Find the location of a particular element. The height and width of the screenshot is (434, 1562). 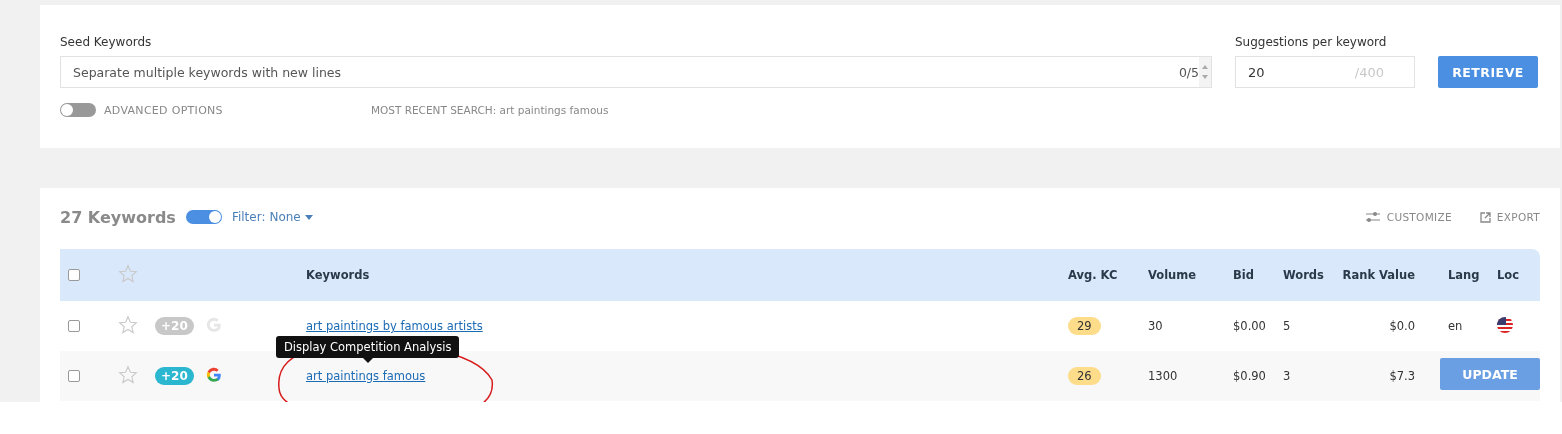

recent-search-text: MOST RECENT SEARCH: art paintings famous is located at coordinates (489, 110).